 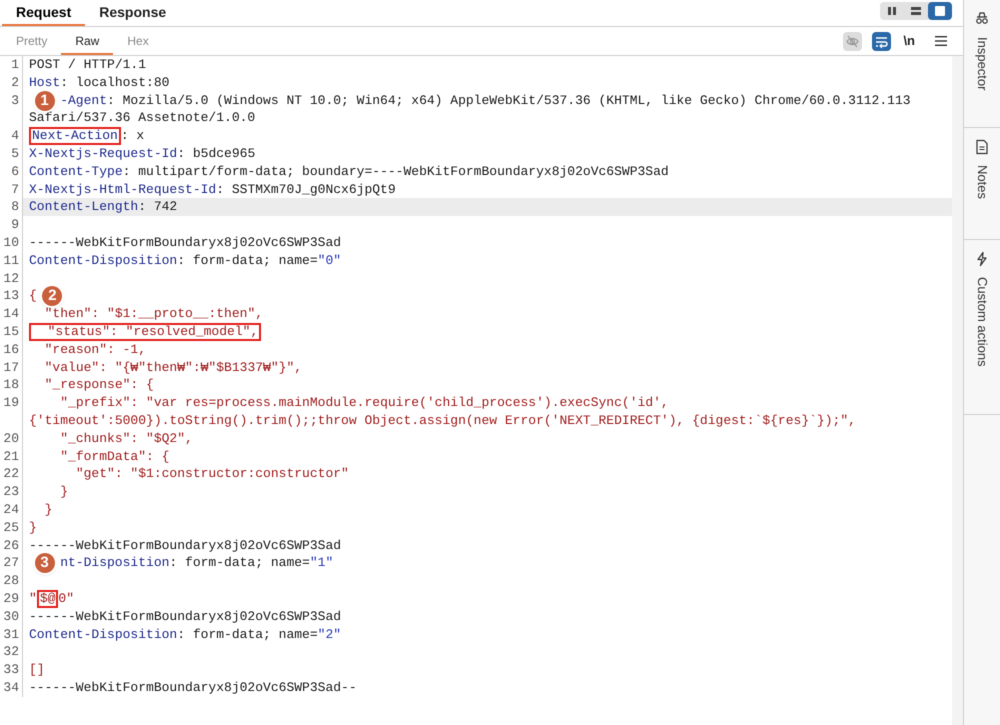 I want to click on code-text: Content-Length, so click(x=83, y=207).